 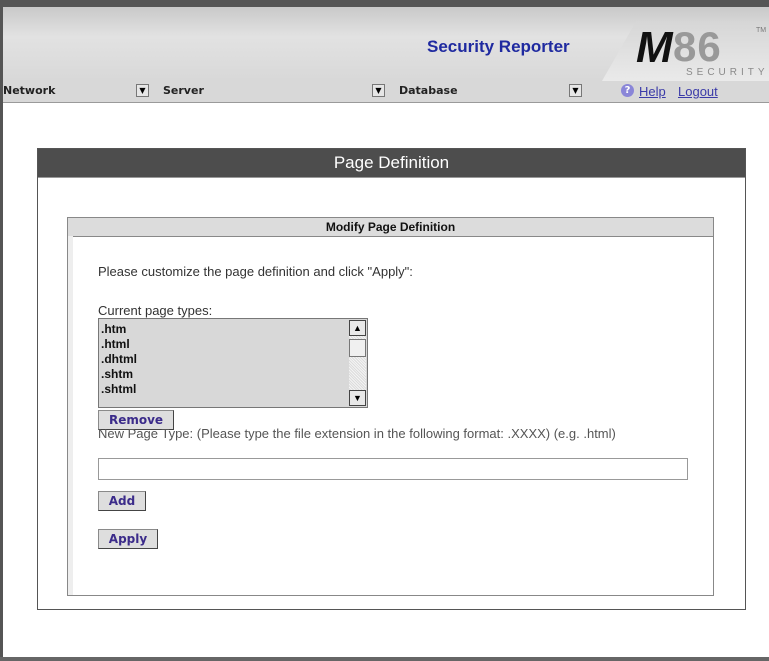 I want to click on page-types-list: .htm .html .dhtml .shtm .shtml, so click(x=118, y=359).